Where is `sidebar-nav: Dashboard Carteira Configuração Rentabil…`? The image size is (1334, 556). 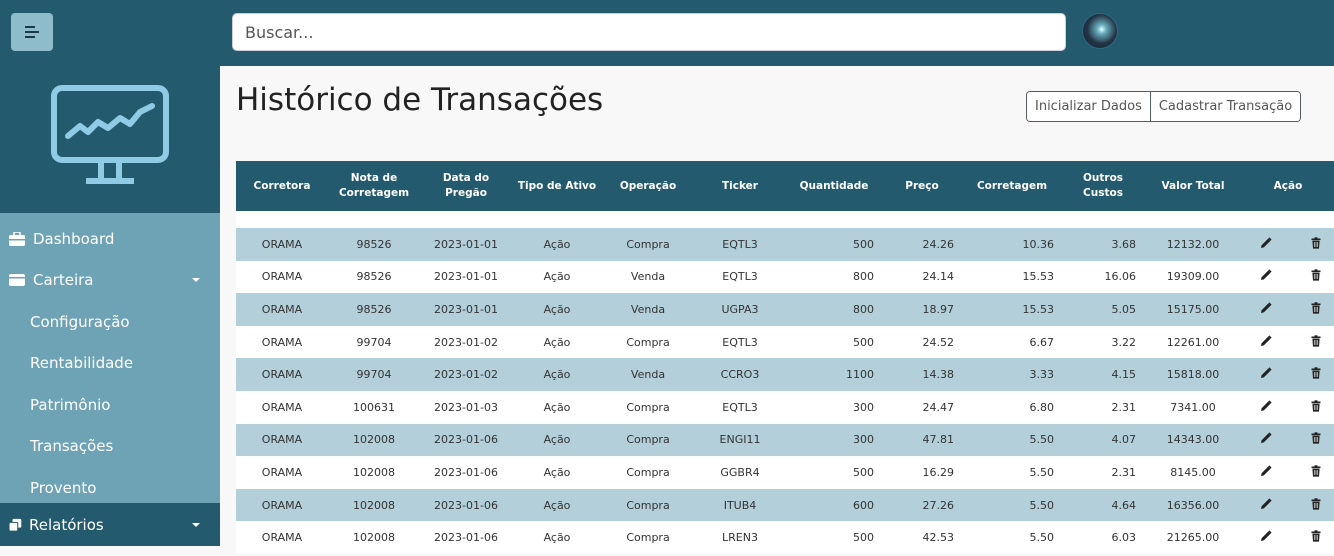 sidebar-nav: Dashboard Carteira Configuração Rentabil… is located at coordinates (110, 358).